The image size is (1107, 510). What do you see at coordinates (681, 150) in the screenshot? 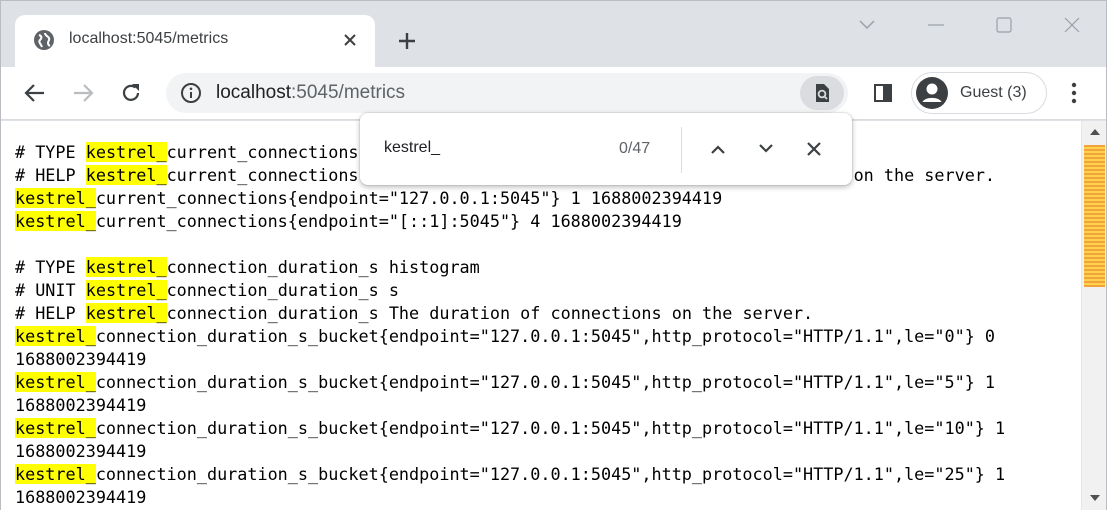
I see `find-divider` at bounding box center [681, 150].